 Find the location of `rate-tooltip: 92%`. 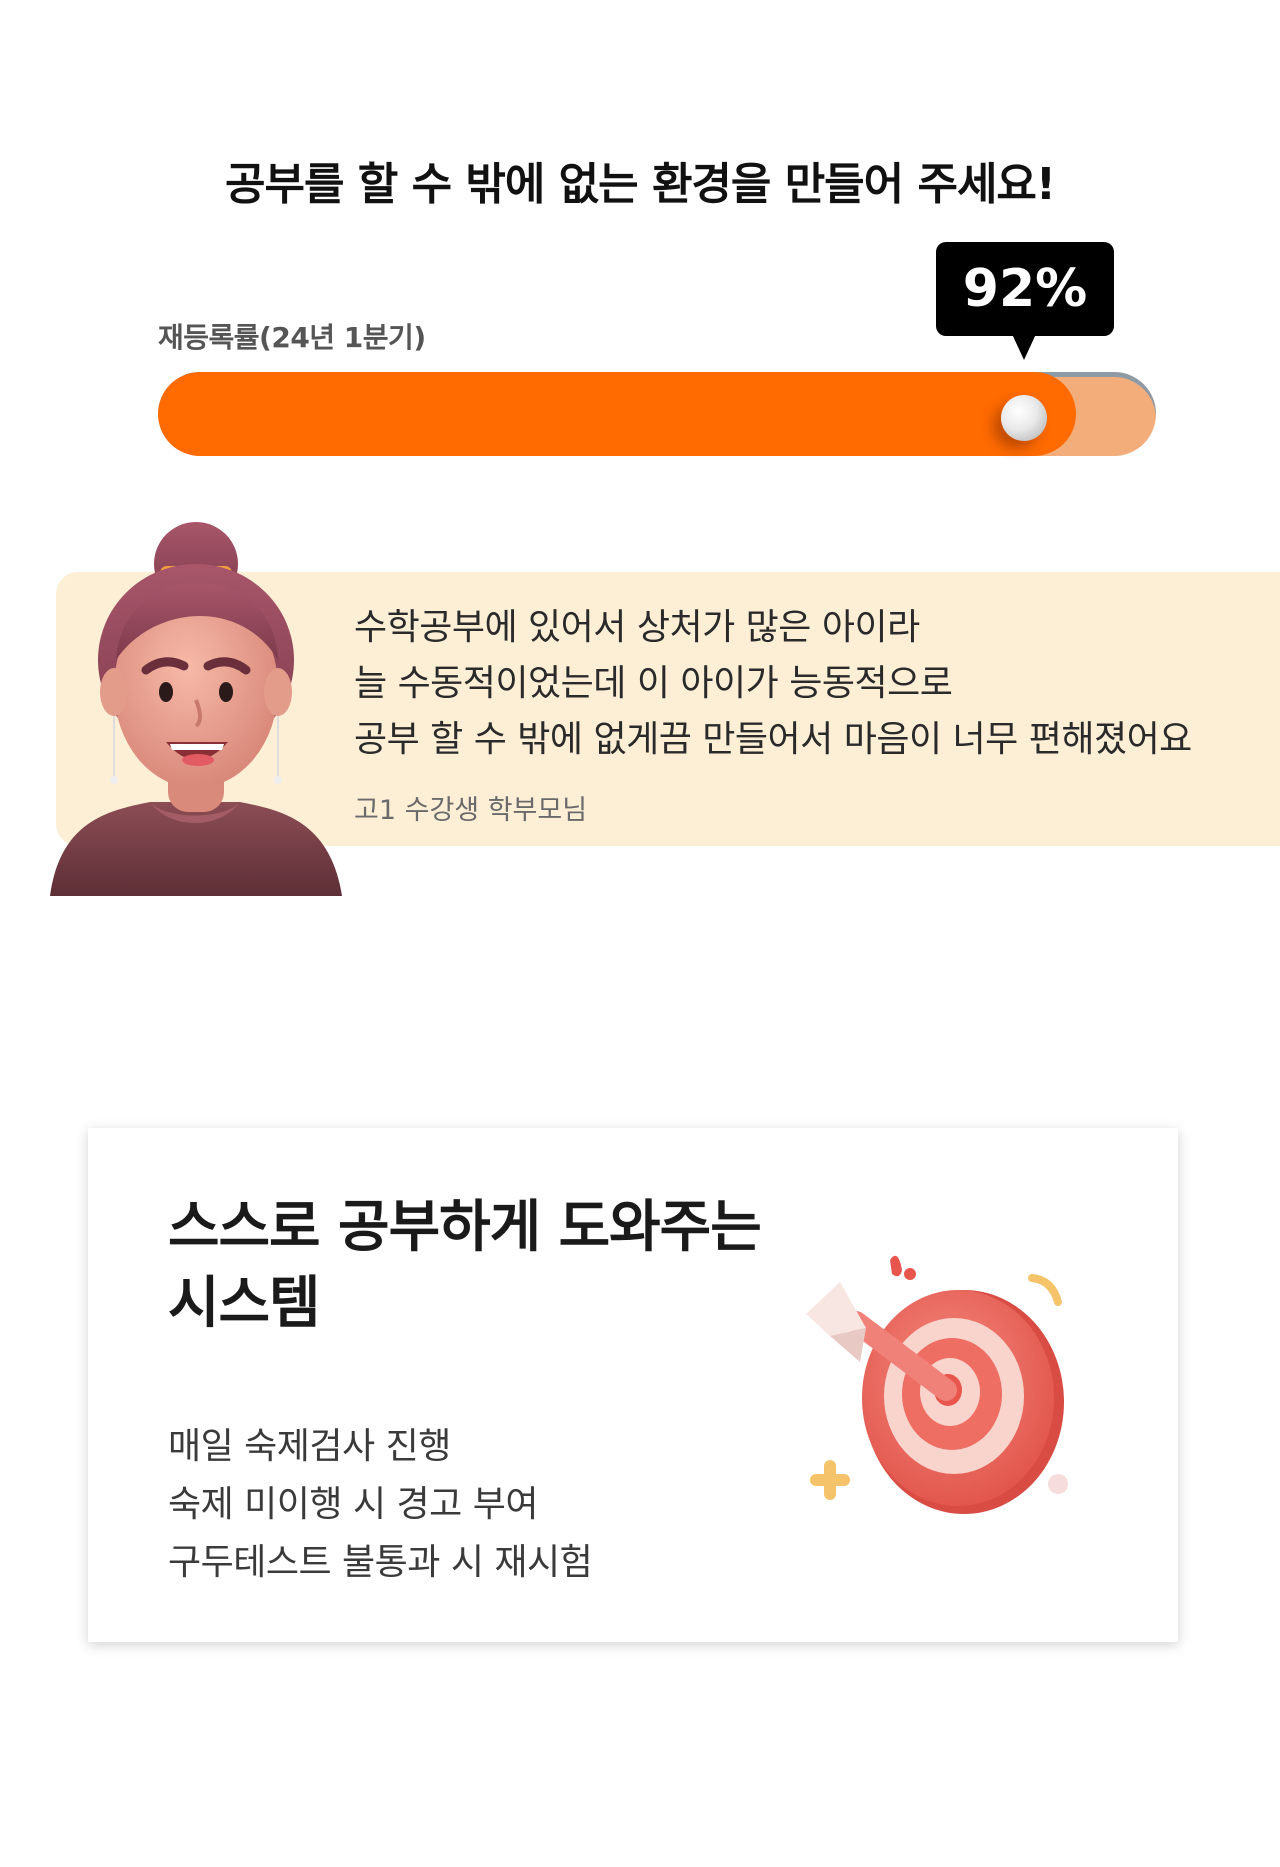

rate-tooltip: 92% is located at coordinates (1025, 289).